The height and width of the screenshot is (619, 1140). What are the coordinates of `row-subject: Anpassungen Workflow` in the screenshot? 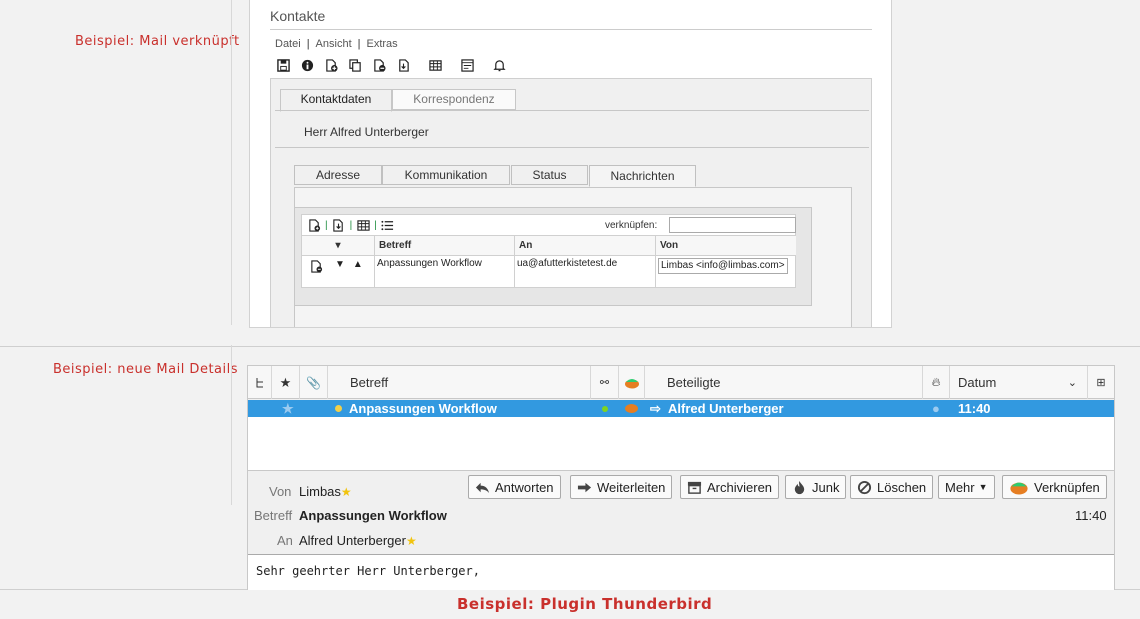 It's located at (423, 408).